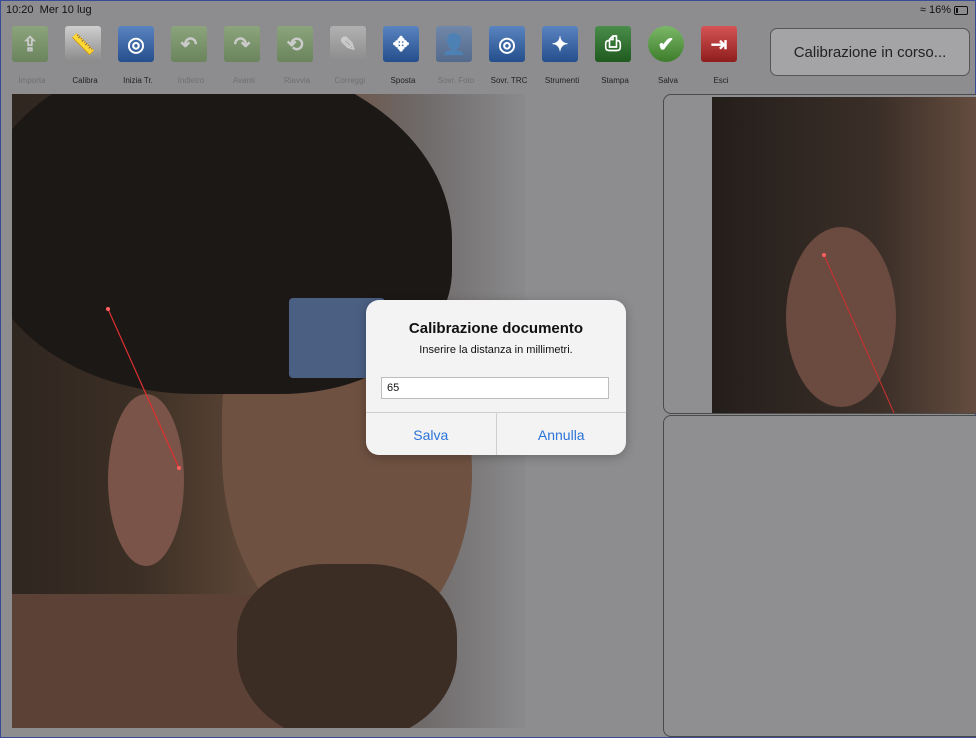 The width and height of the screenshot is (976, 738). What do you see at coordinates (615, 80) in the screenshot?
I see `toolbar-label: Stampa` at bounding box center [615, 80].